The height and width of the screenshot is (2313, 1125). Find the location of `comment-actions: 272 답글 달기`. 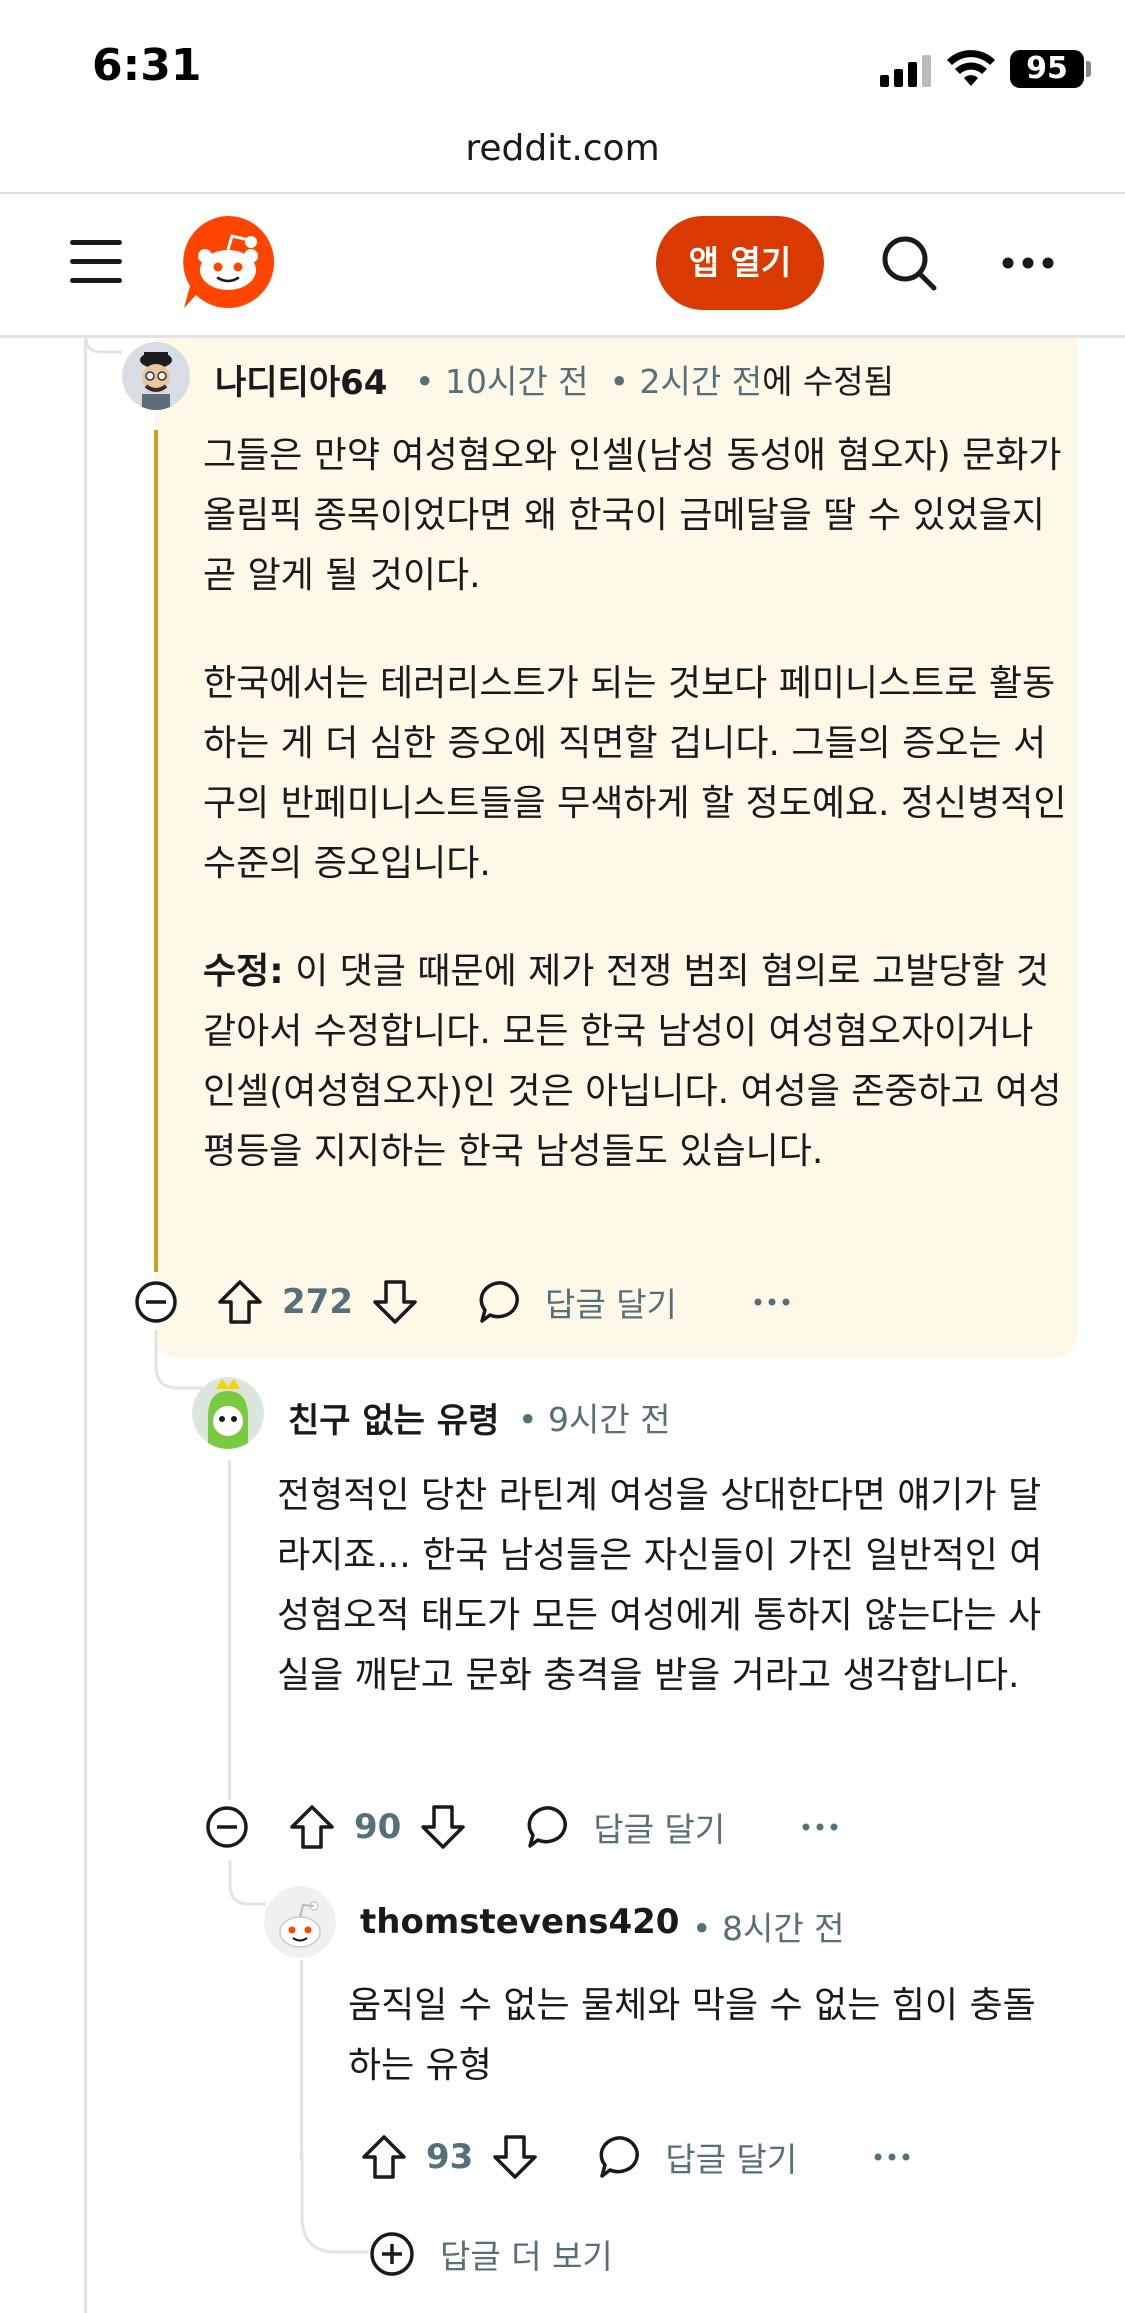

comment-actions: 272 답글 달기 is located at coordinates (504, 1302).